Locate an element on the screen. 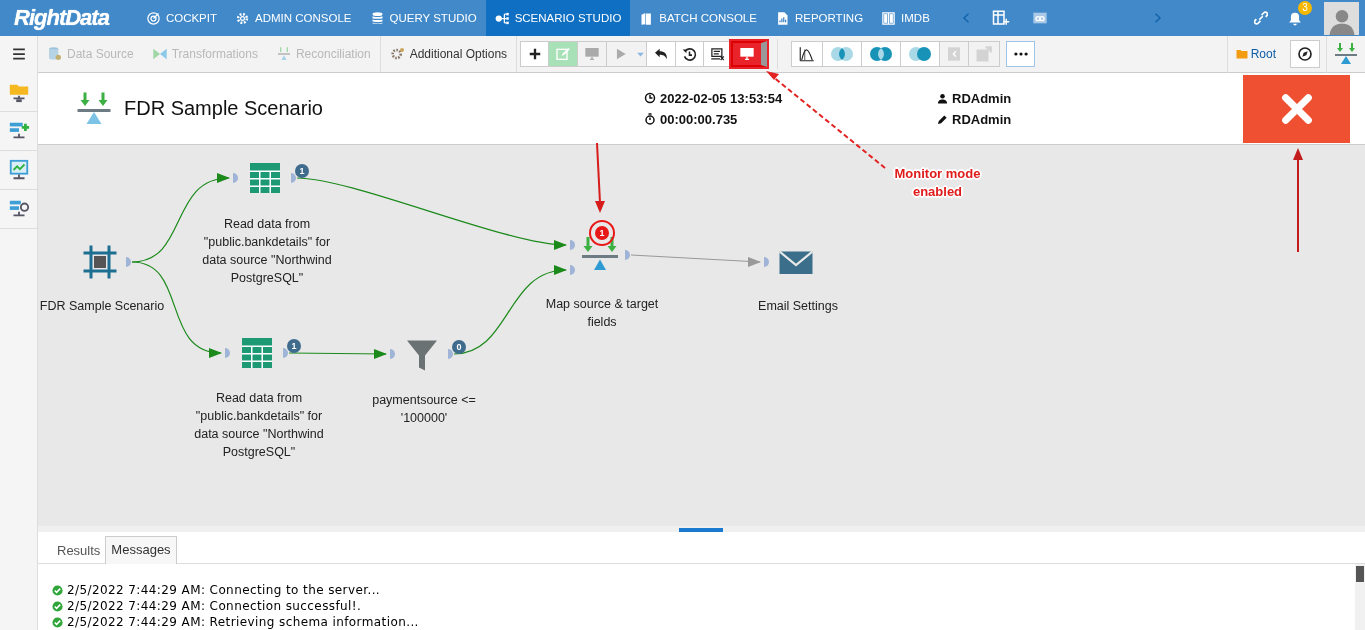 This screenshot has width=1365, height=630. close-button is located at coordinates (1296, 108).